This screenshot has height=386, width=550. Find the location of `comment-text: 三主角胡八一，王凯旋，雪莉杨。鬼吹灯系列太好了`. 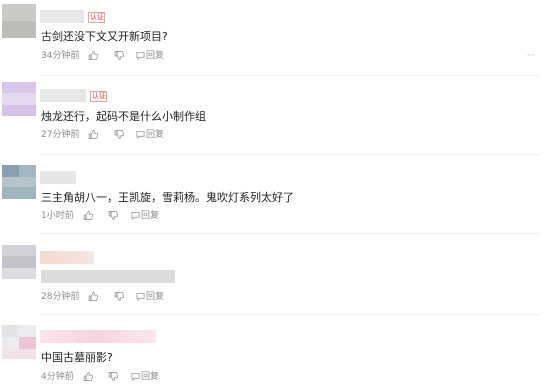

comment-text: 三主角胡八一，王凯旋，雪莉杨。鬼吹灯系列太好了 is located at coordinates (167, 197).